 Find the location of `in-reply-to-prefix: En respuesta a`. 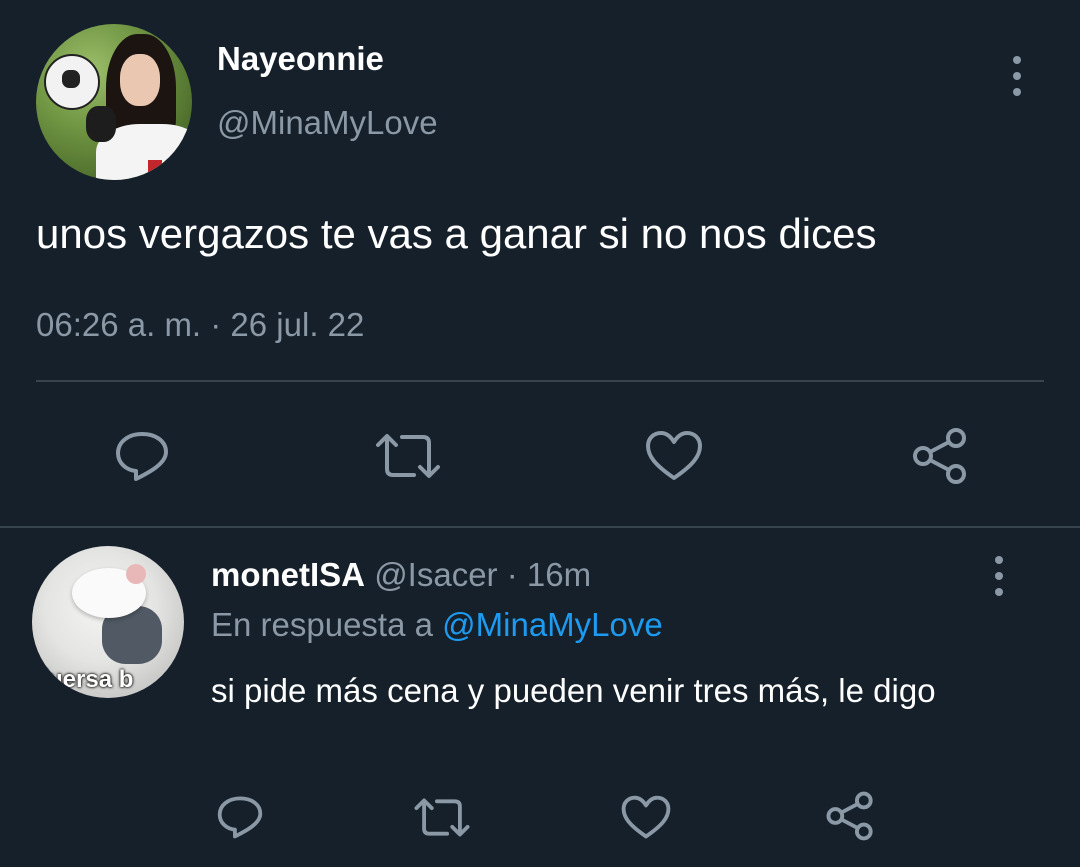

in-reply-to-prefix: En respuesta a is located at coordinates (322, 624).